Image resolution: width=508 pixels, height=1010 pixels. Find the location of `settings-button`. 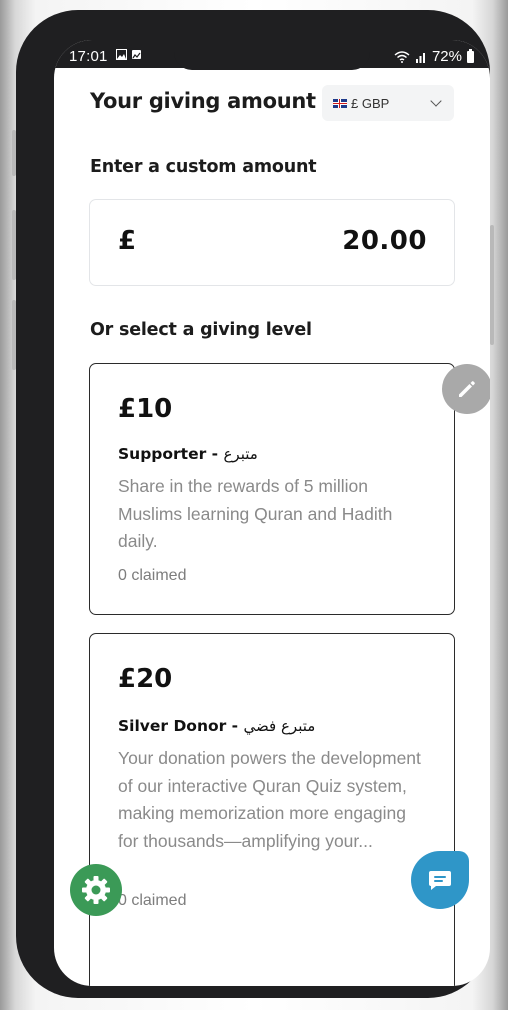

settings-button is located at coordinates (96, 890).